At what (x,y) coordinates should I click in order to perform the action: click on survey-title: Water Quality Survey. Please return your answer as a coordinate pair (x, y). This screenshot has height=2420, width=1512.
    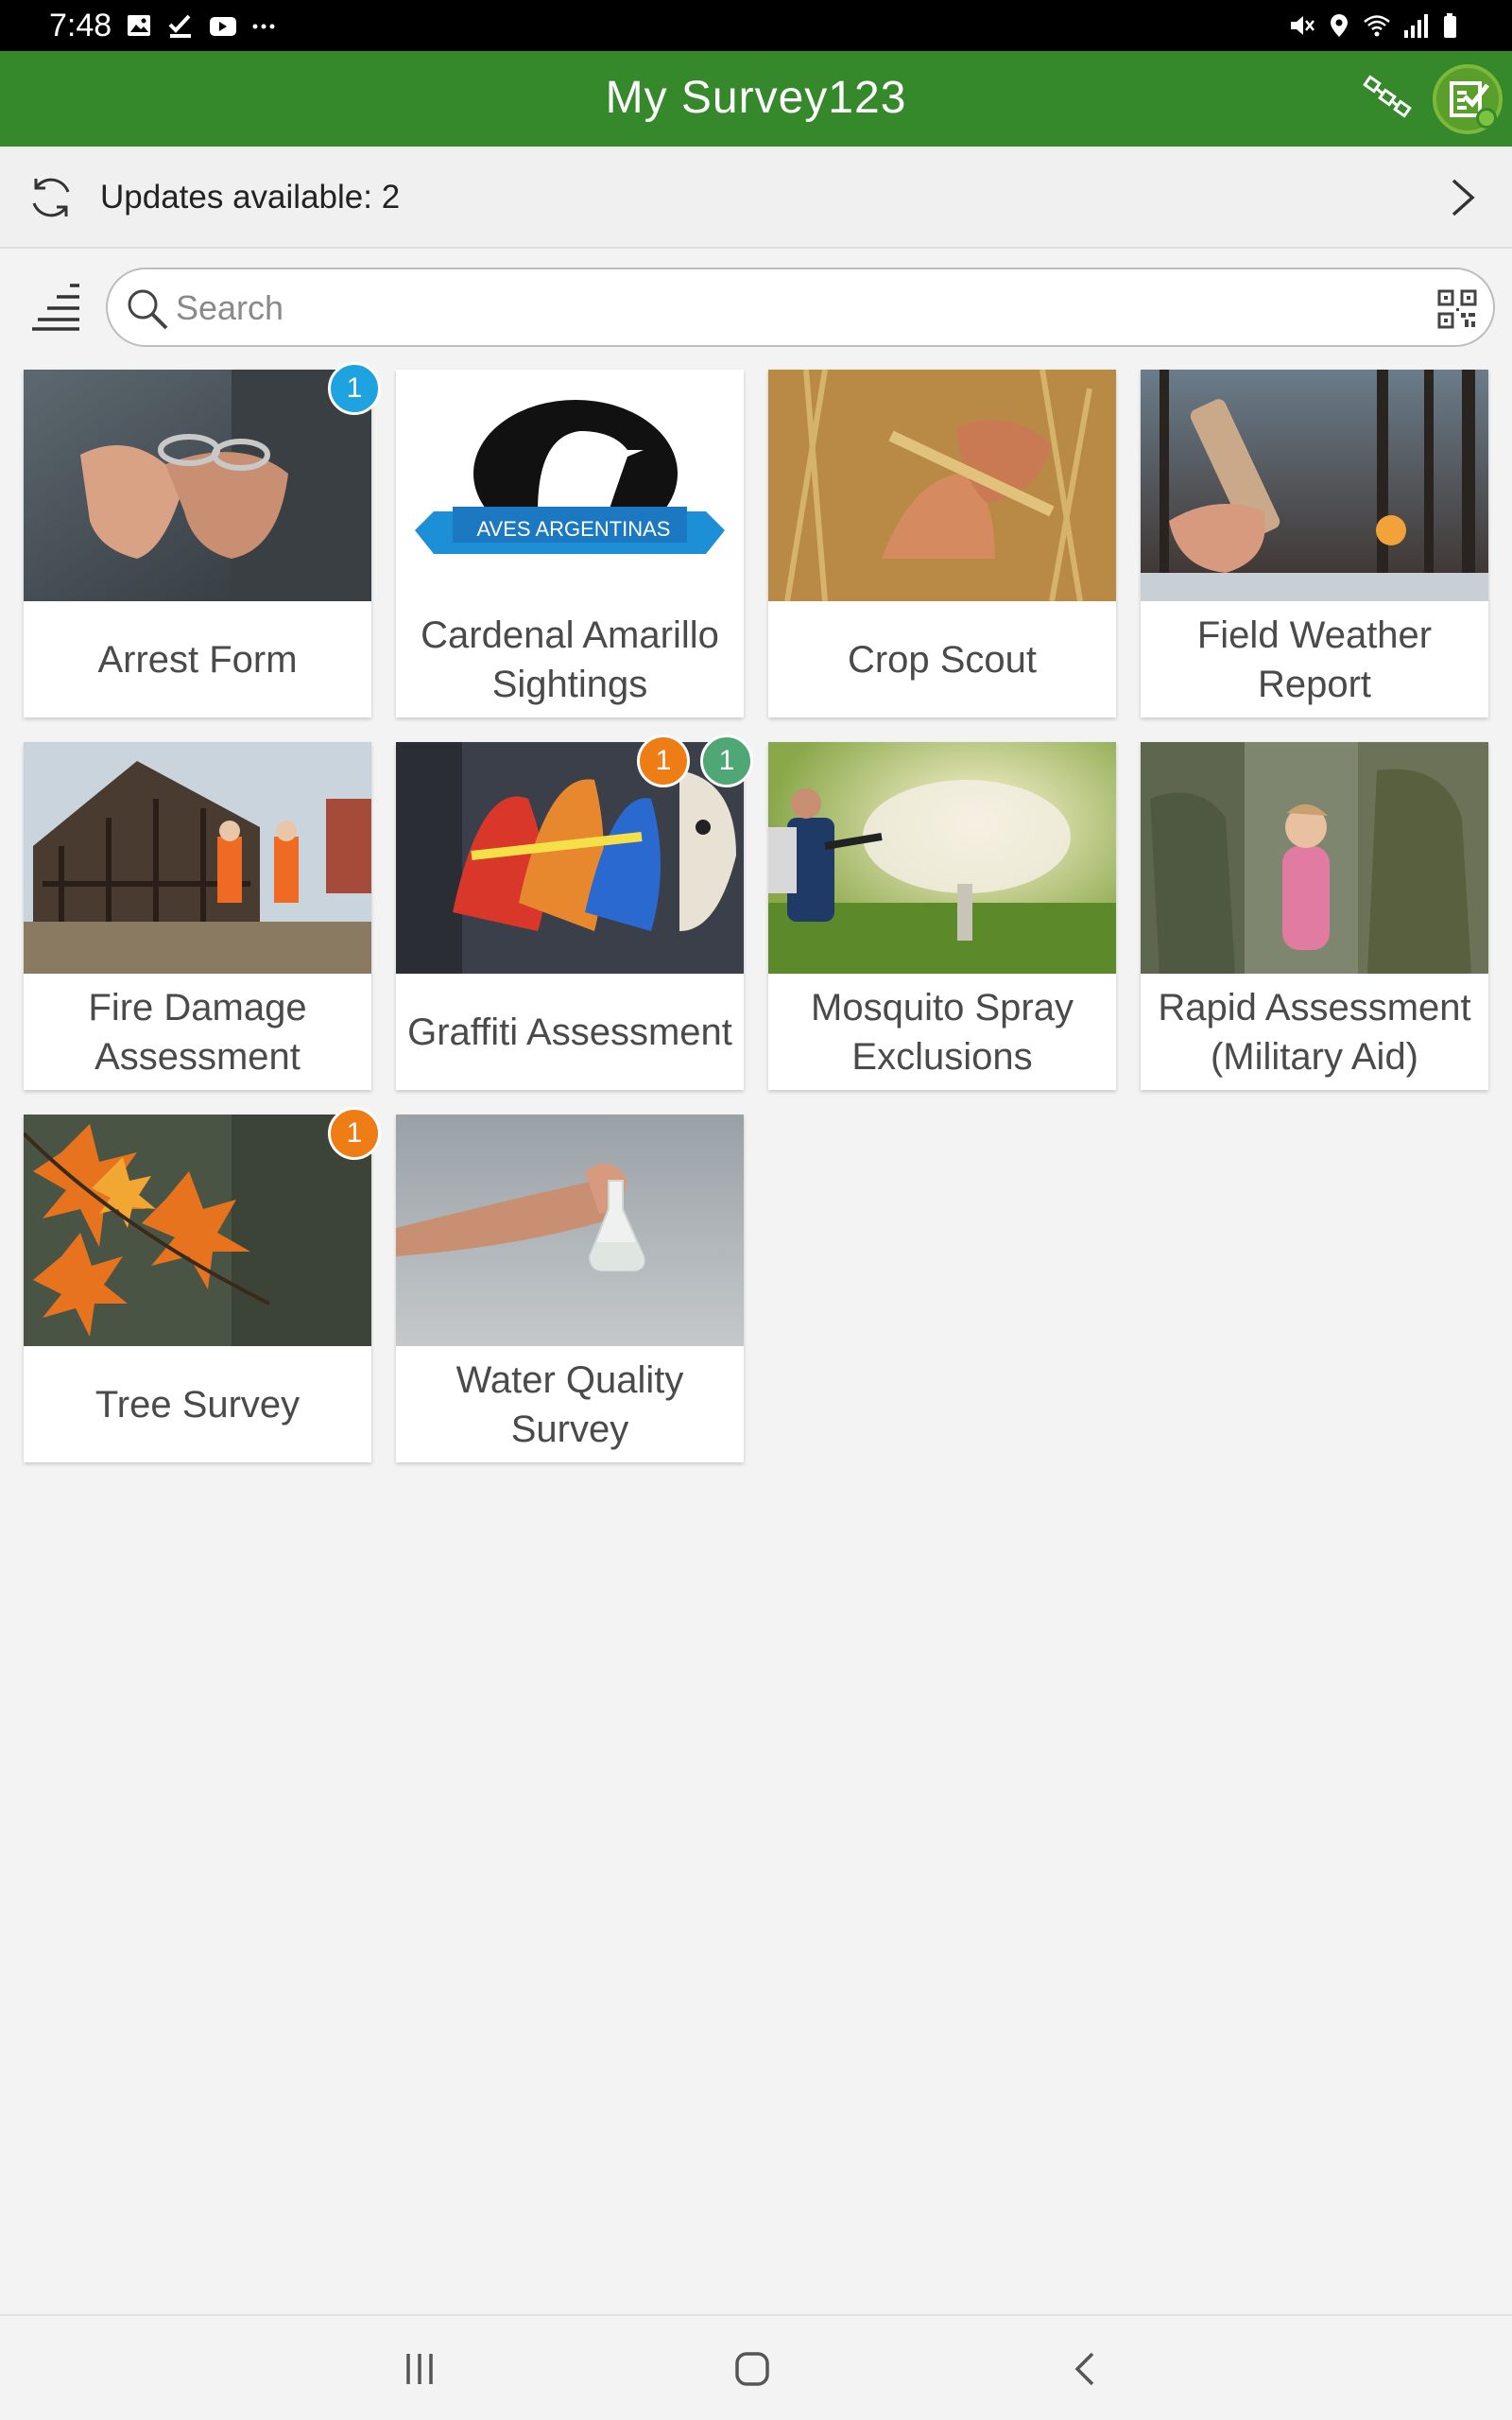
    Looking at the image, I should click on (569, 1404).